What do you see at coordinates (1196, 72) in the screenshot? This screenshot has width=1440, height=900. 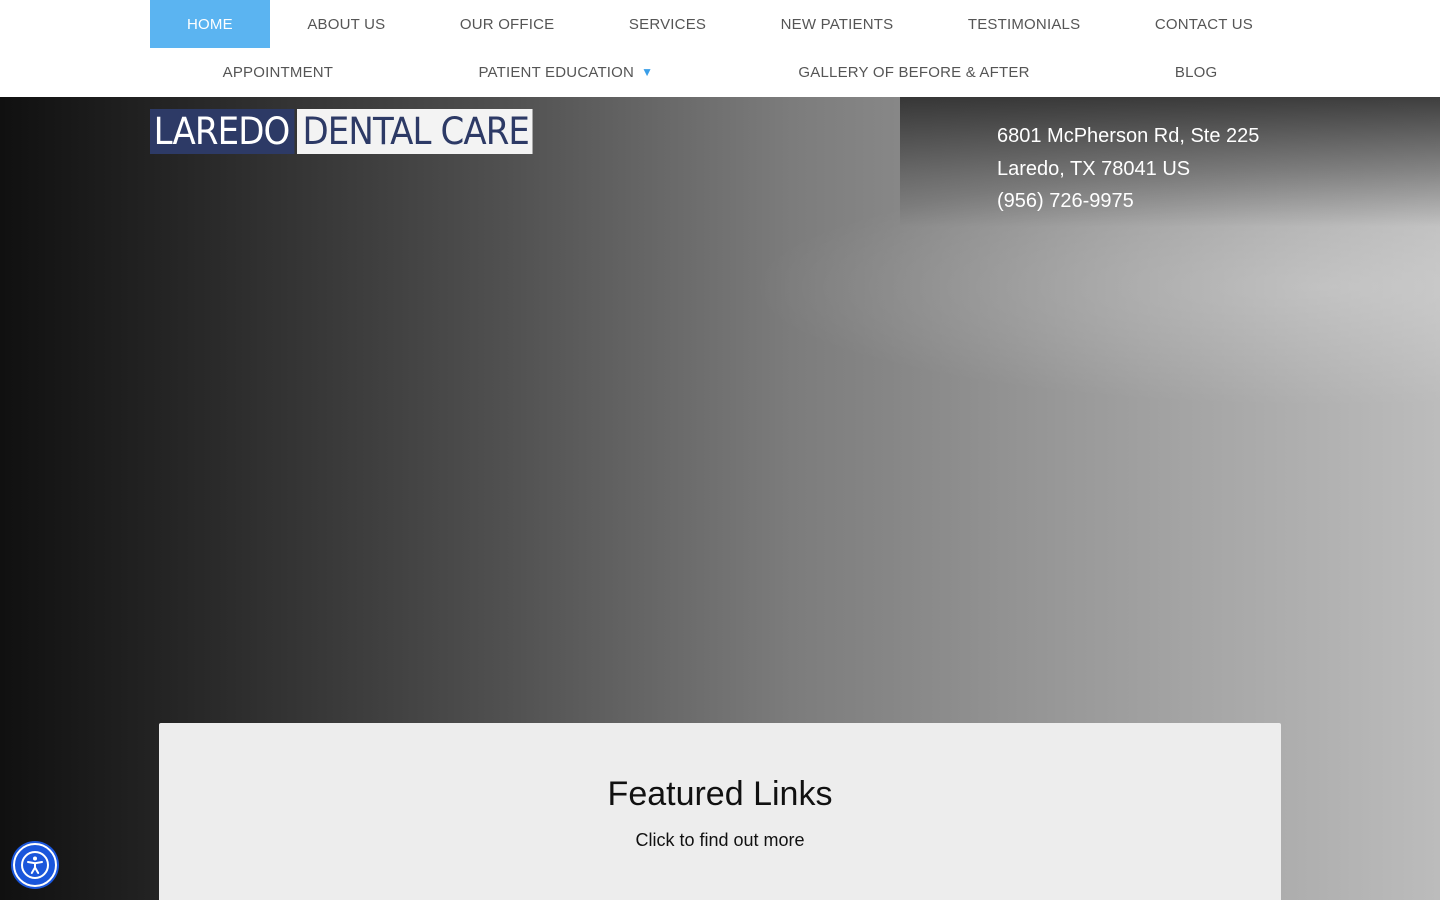 I see `nav-item-blog: BLOG` at bounding box center [1196, 72].